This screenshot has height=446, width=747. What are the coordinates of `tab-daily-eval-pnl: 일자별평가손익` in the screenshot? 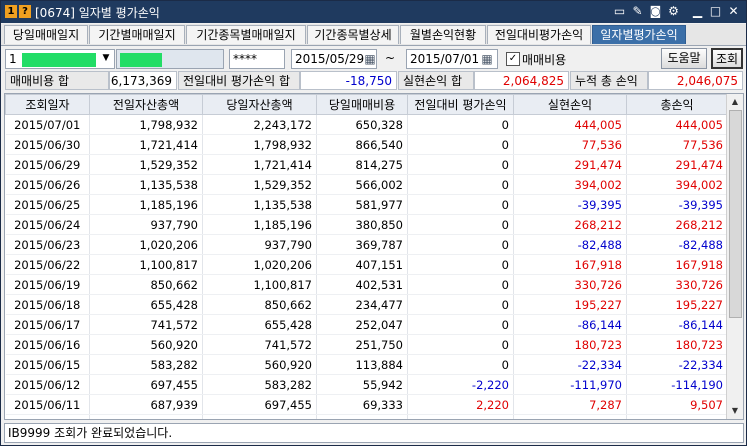 It's located at (639, 34).